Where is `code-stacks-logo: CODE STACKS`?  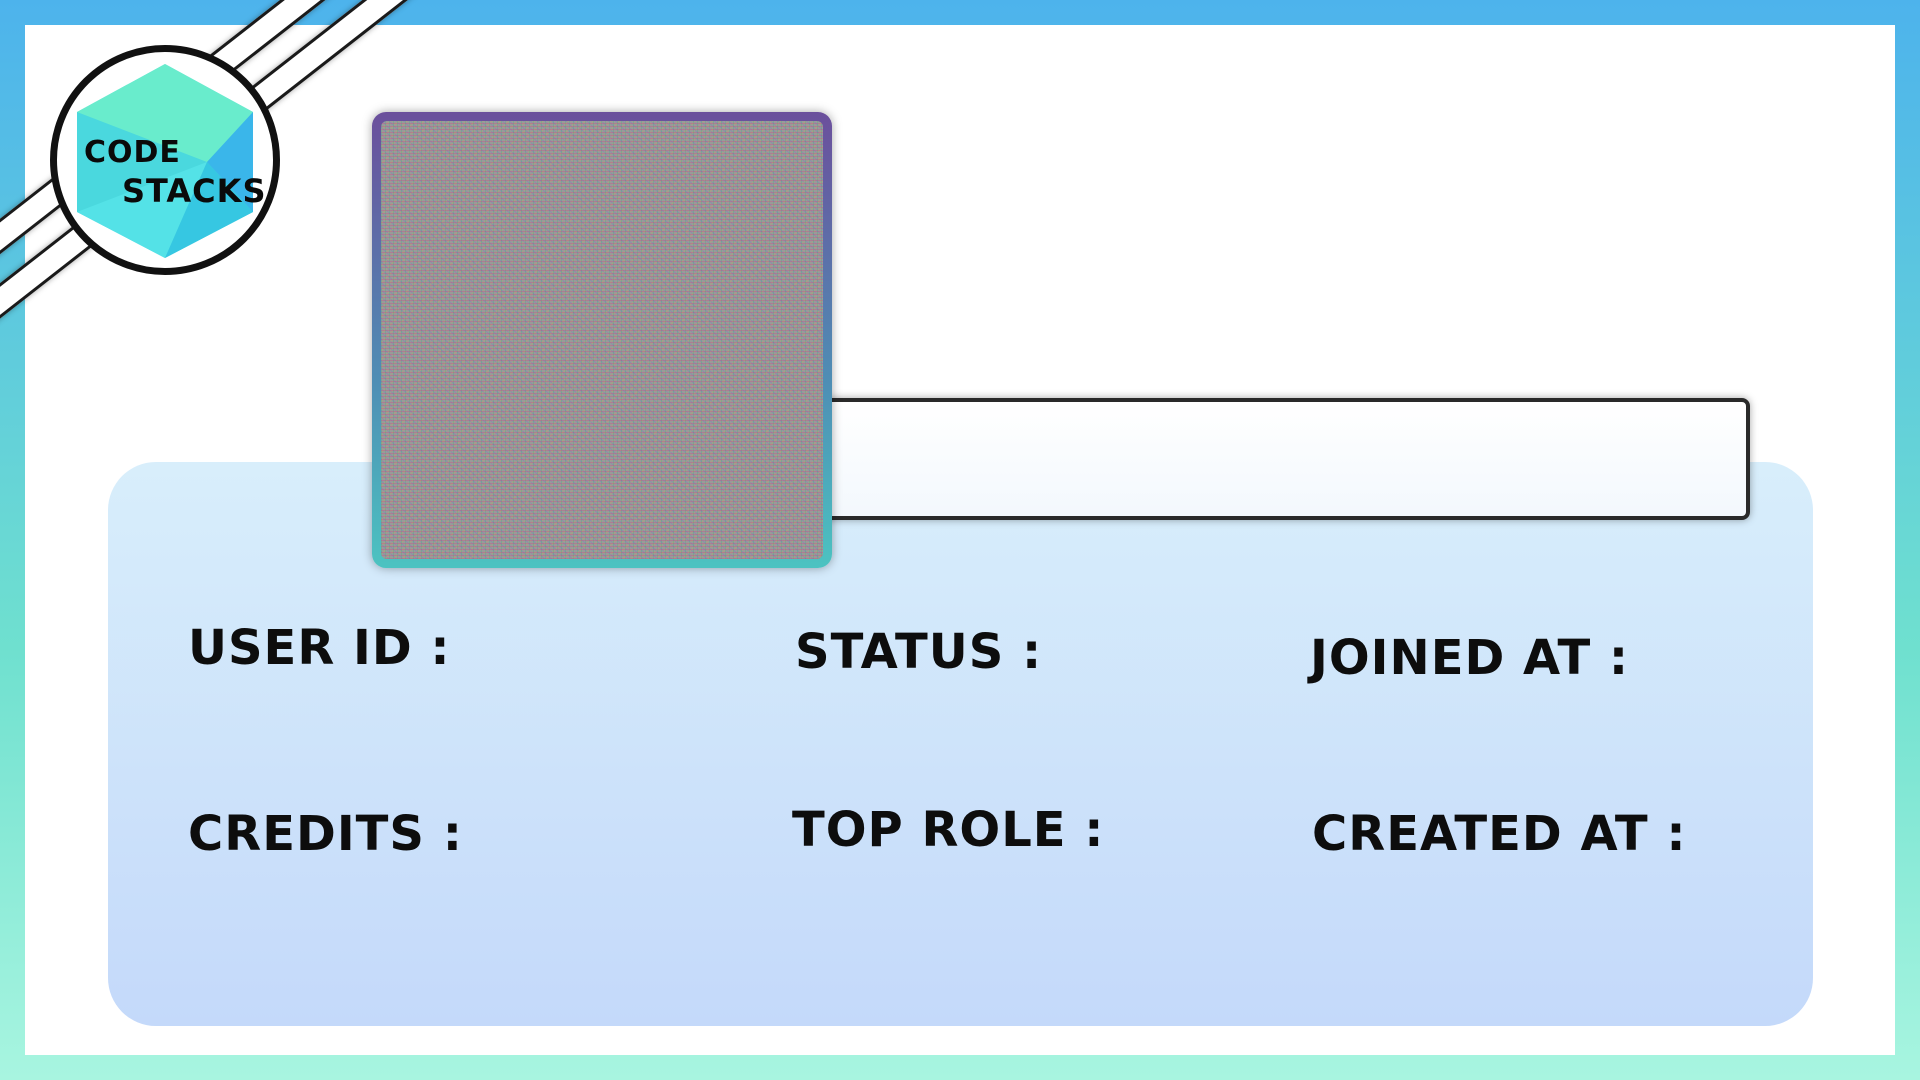
code-stacks-logo: CODE STACKS is located at coordinates (165, 160).